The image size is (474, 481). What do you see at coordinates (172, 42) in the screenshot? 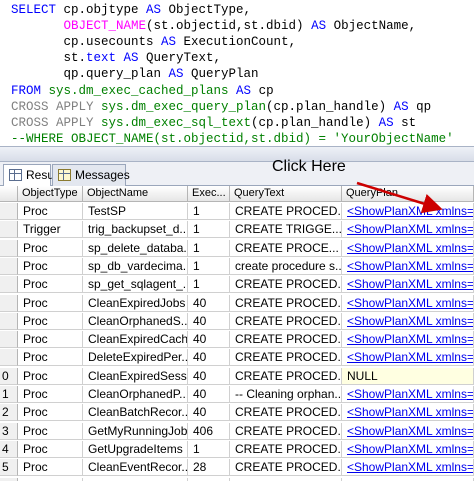
I see `code-token: AS` at bounding box center [172, 42].